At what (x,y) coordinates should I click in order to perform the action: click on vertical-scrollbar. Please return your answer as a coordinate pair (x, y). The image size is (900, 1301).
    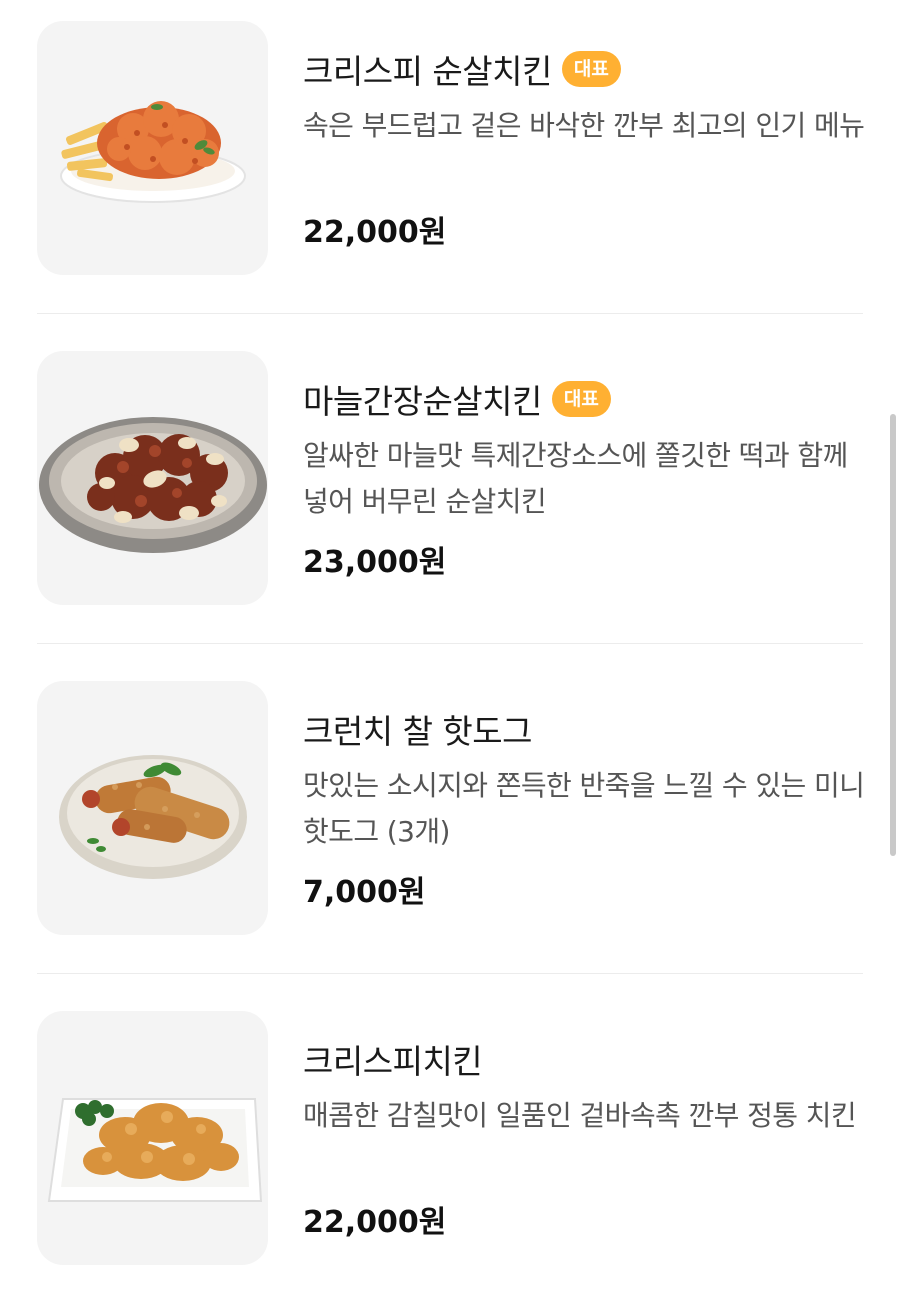
    Looking at the image, I should click on (893, 650).